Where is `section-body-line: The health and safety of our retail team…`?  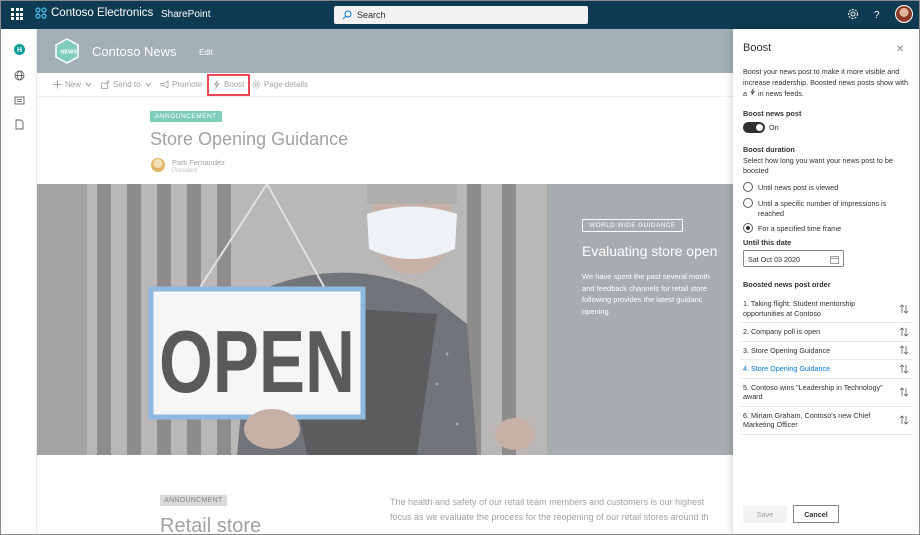
section-body-line: The health and safety of our retail team… is located at coordinates (547, 502).